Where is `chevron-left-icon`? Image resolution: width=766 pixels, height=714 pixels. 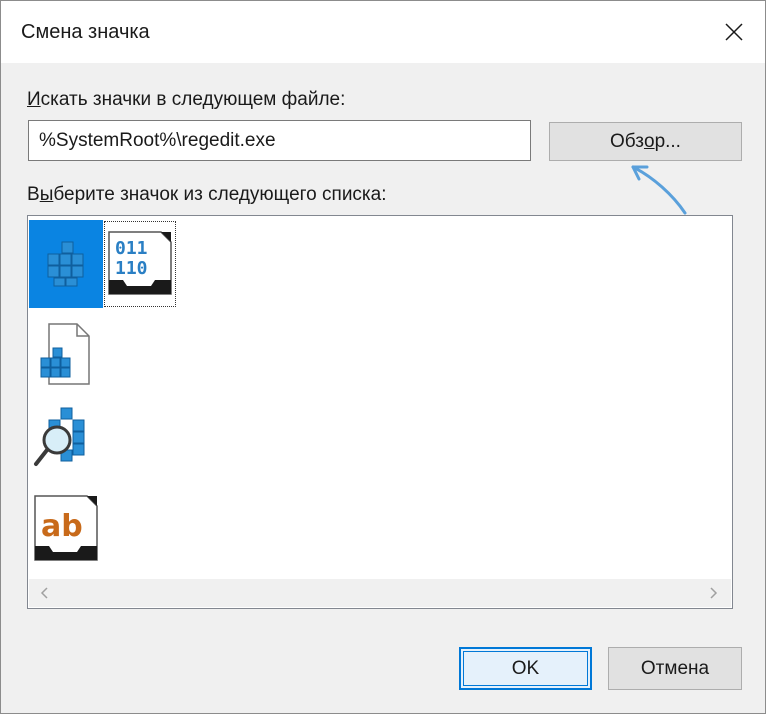 chevron-left-icon is located at coordinates (44, 593).